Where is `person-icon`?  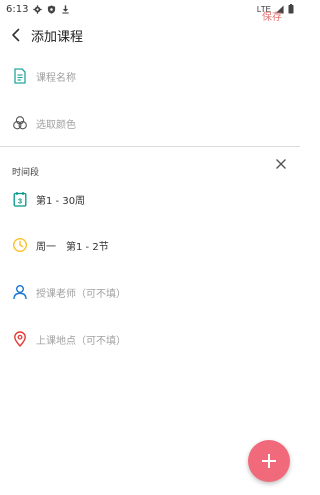
person-icon is located at coordinates (20, 292).